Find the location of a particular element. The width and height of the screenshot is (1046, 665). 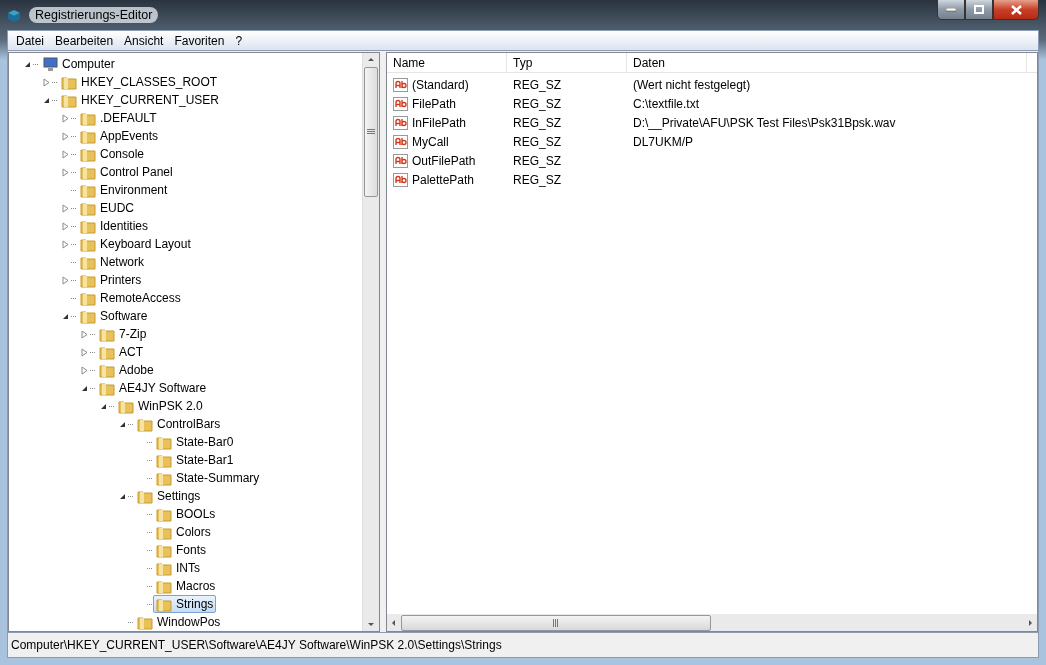

tree-item: HKEY_CURRENT_USER is located at coordinates (140, 100).